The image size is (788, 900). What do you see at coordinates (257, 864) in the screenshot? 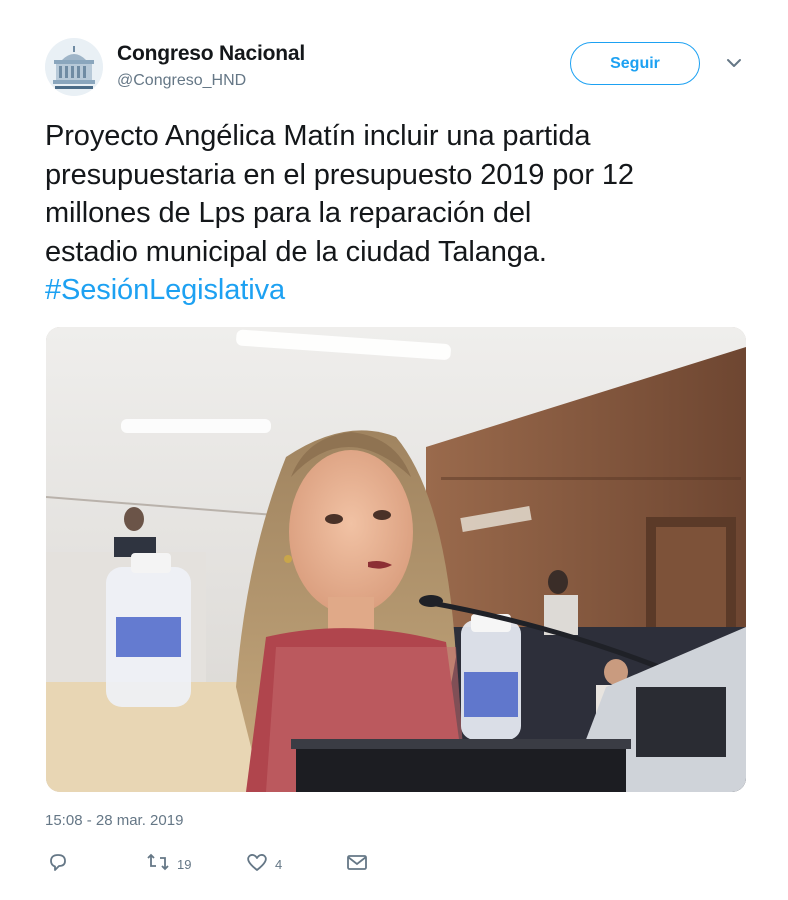
I see `heart-icon` at bounding box center [257, 864].